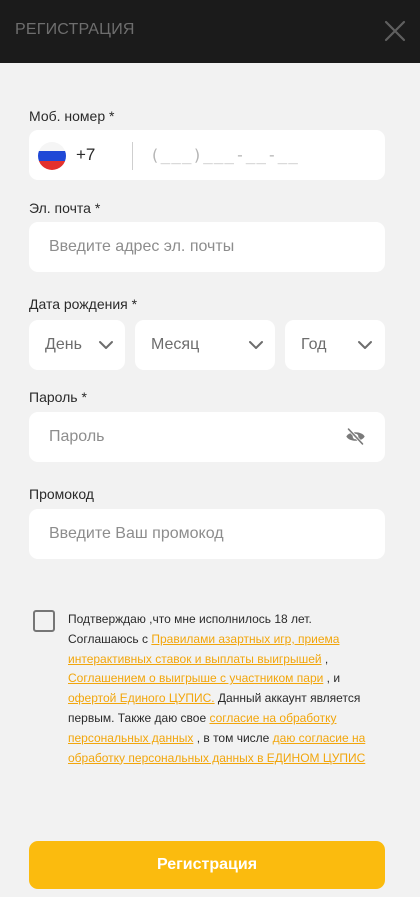 The width and height of the screenshot is (420, 897). I want to click on agreement-link: Соглашением о выигрыше с участником пари, so click(195, 678).